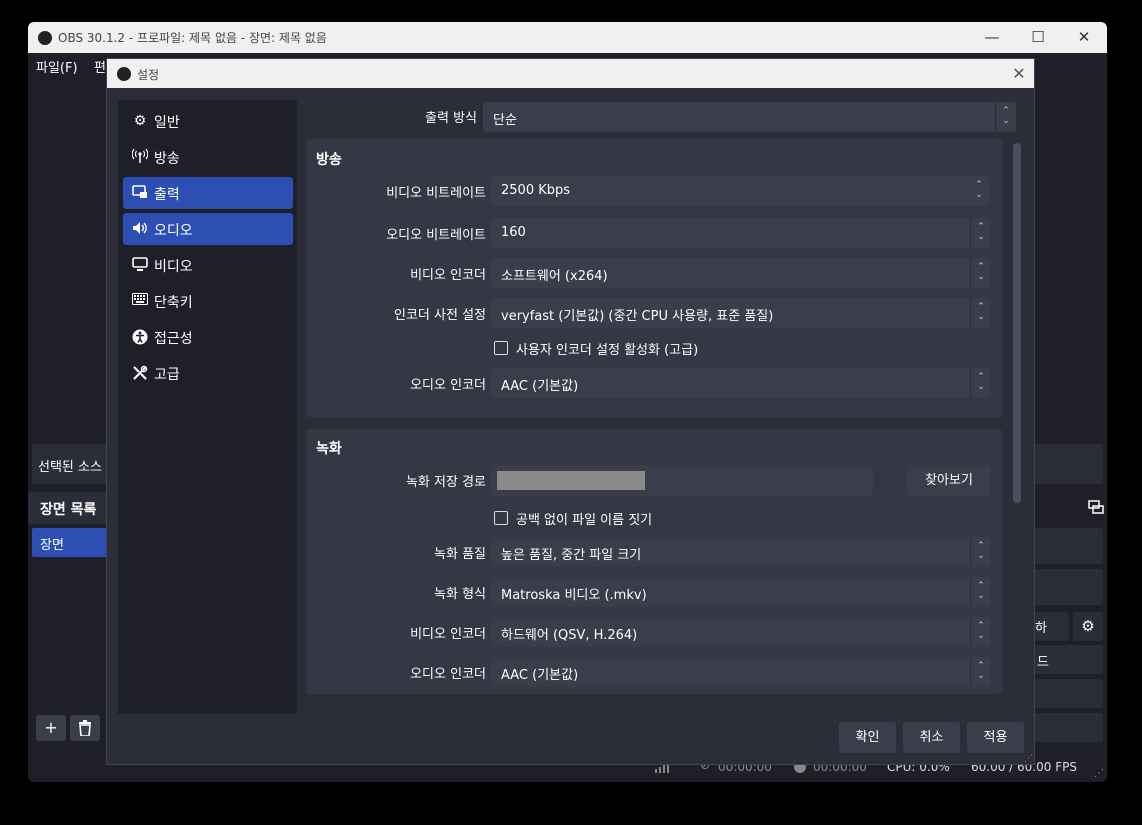 This screenshot has height=825, width=1142. Describe the element at coordinates (329, 449) in the screenshot. I see `recording-group-title: 녹화` at that location.